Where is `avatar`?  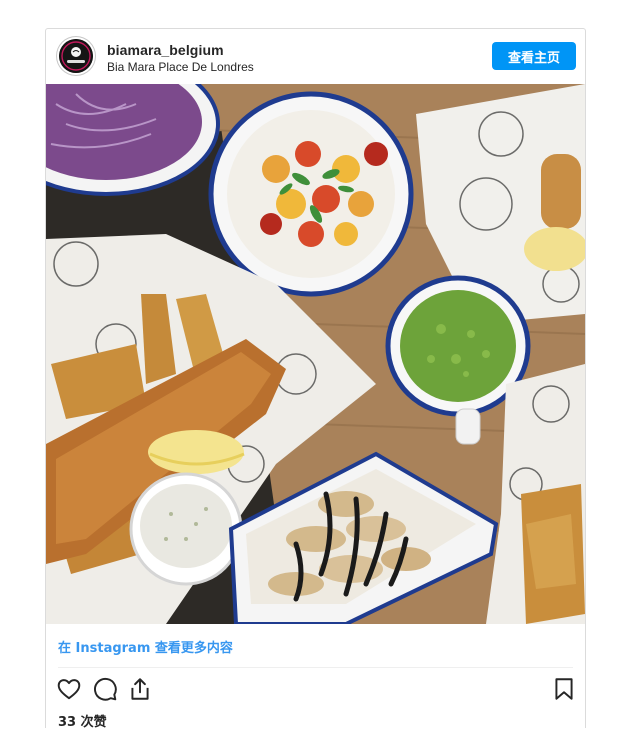
avatar is located at coordinates (76, 56).